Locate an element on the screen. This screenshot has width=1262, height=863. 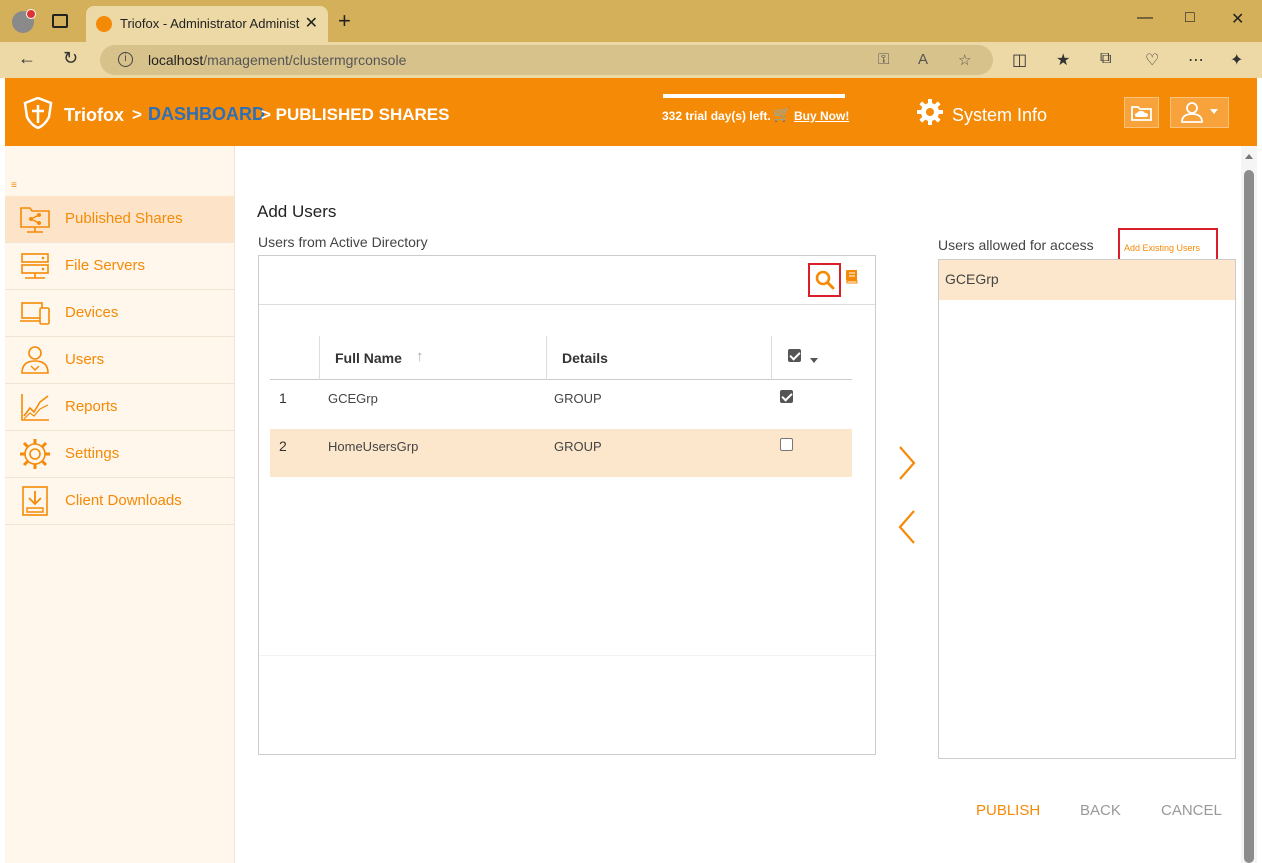
buy-now-link: Buy Now! is located at coordinates (821, 116).